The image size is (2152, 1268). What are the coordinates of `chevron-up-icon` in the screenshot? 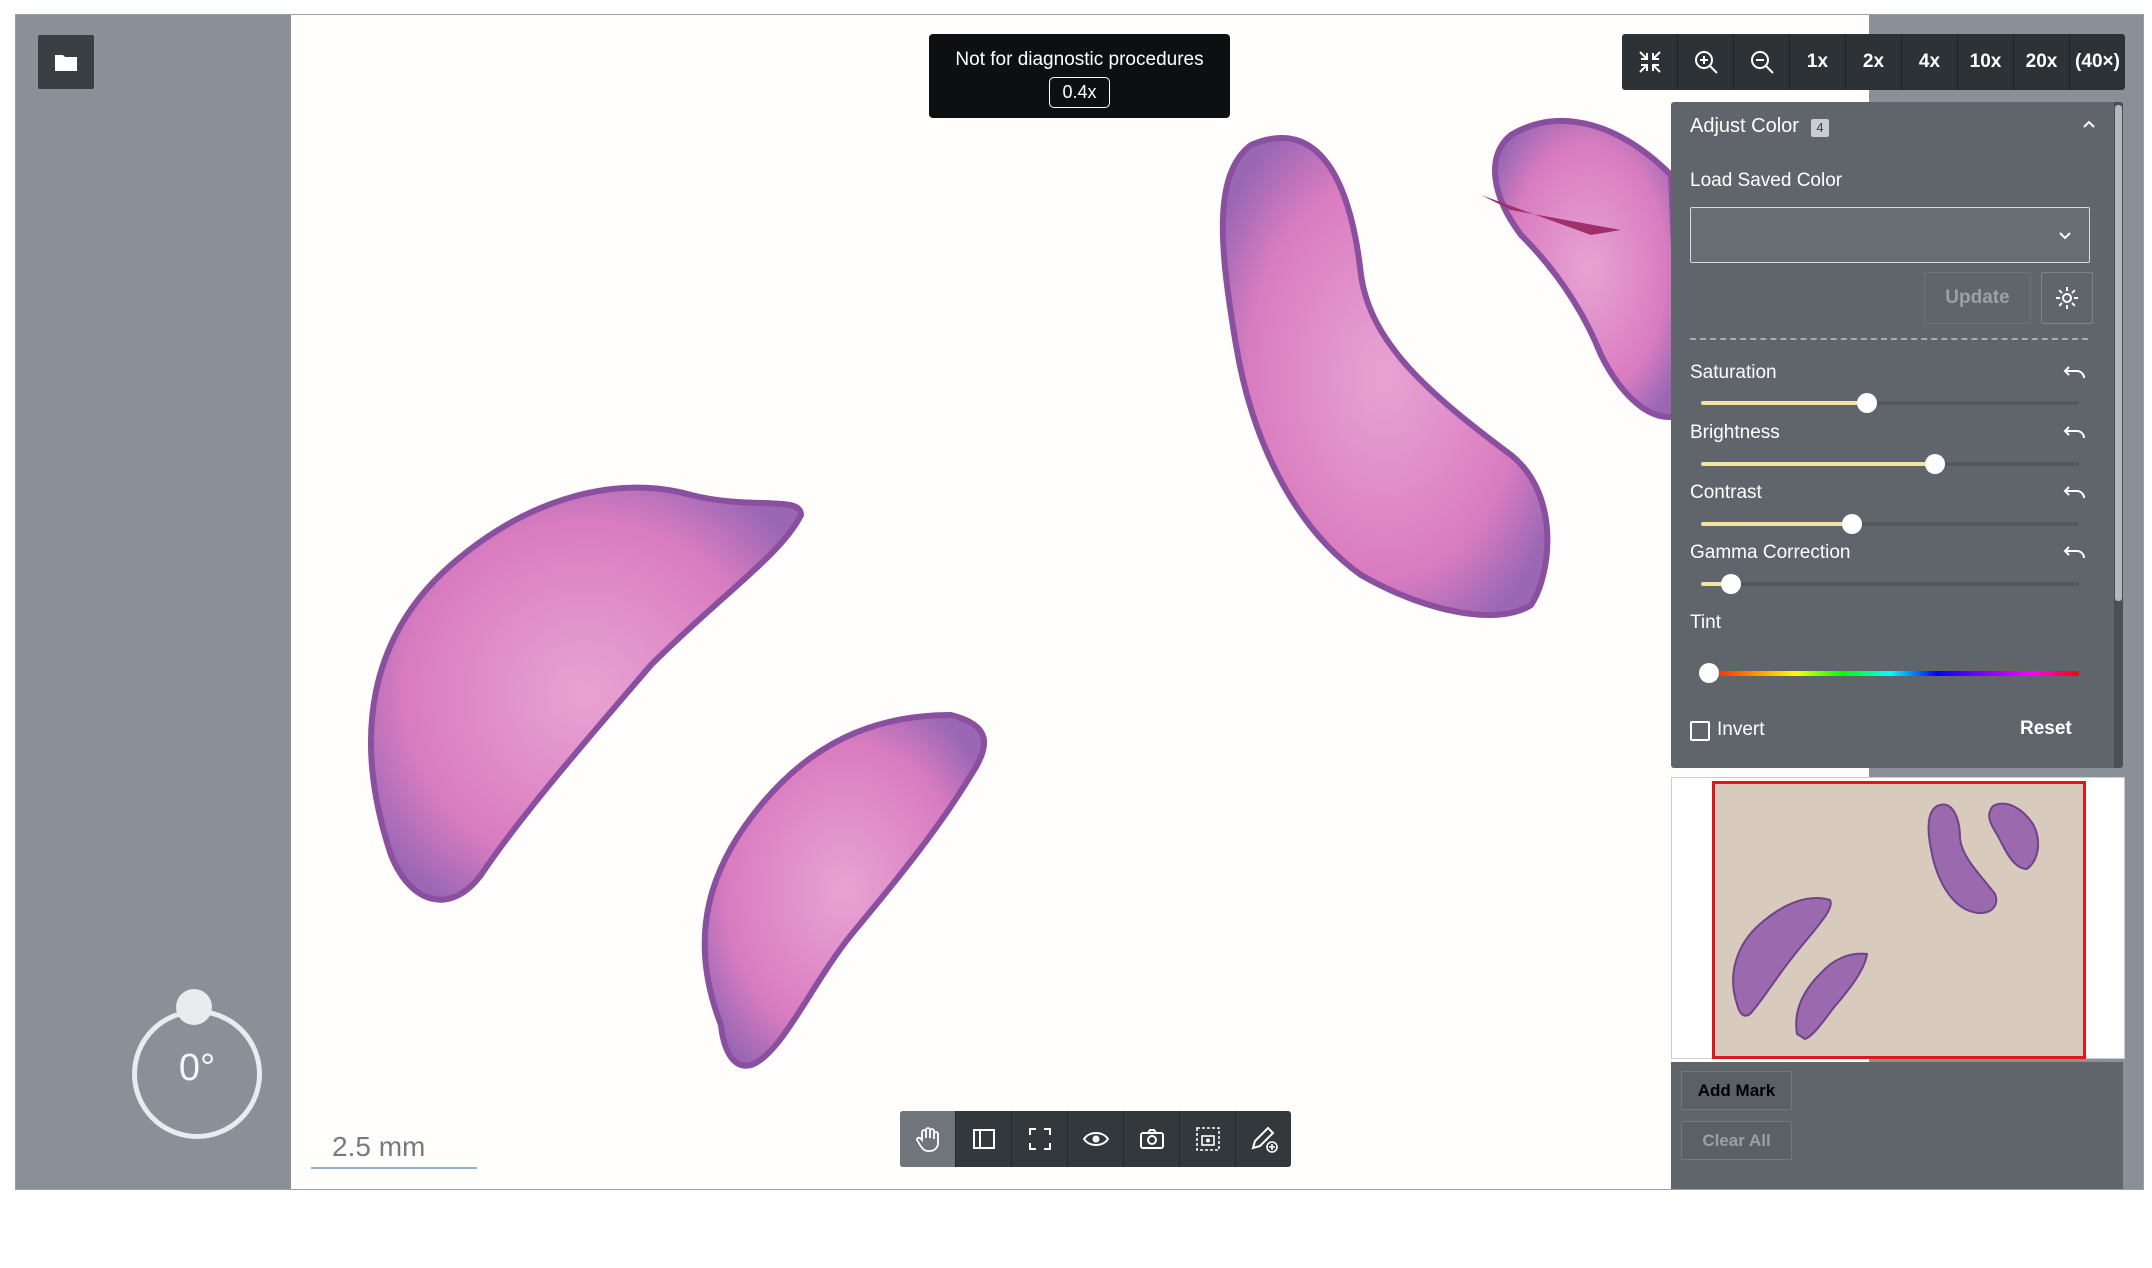 It's located at (2089, 124).